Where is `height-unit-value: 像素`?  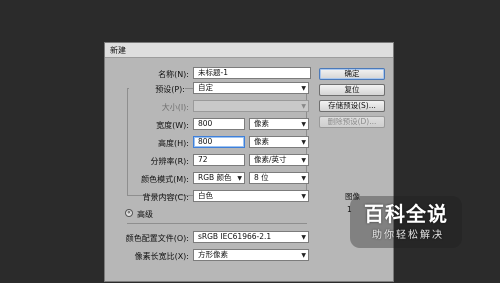 height-unit-value: 像素 is located at coordinates (261, 141).